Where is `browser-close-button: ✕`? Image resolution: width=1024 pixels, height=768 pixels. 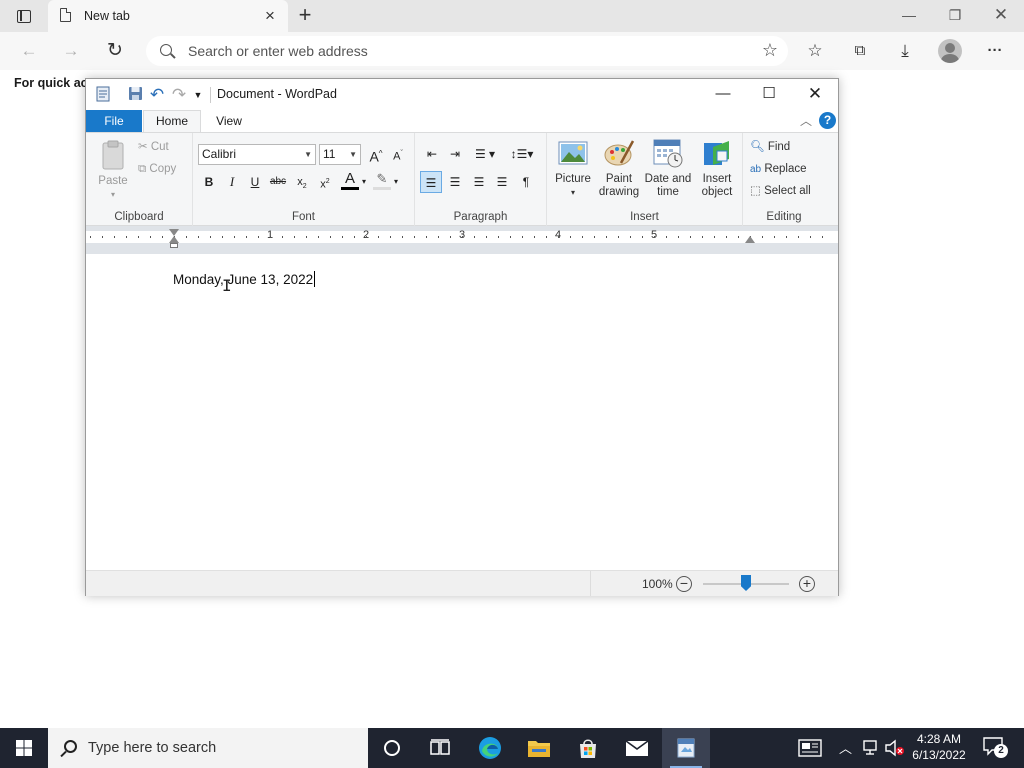 browser-close-button: ✕ is located at coordinates (1001, 15).